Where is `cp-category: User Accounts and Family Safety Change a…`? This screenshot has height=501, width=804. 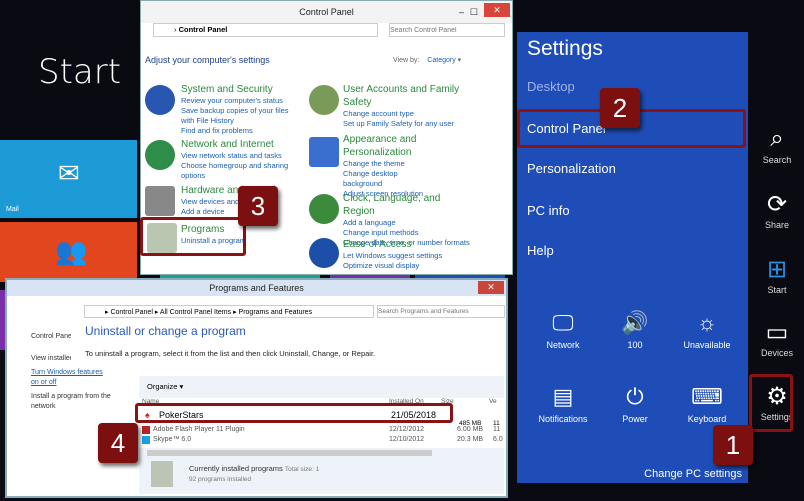 cp-category: User Accounts and Family Safety Change a… is located at coordinates (386, 106).